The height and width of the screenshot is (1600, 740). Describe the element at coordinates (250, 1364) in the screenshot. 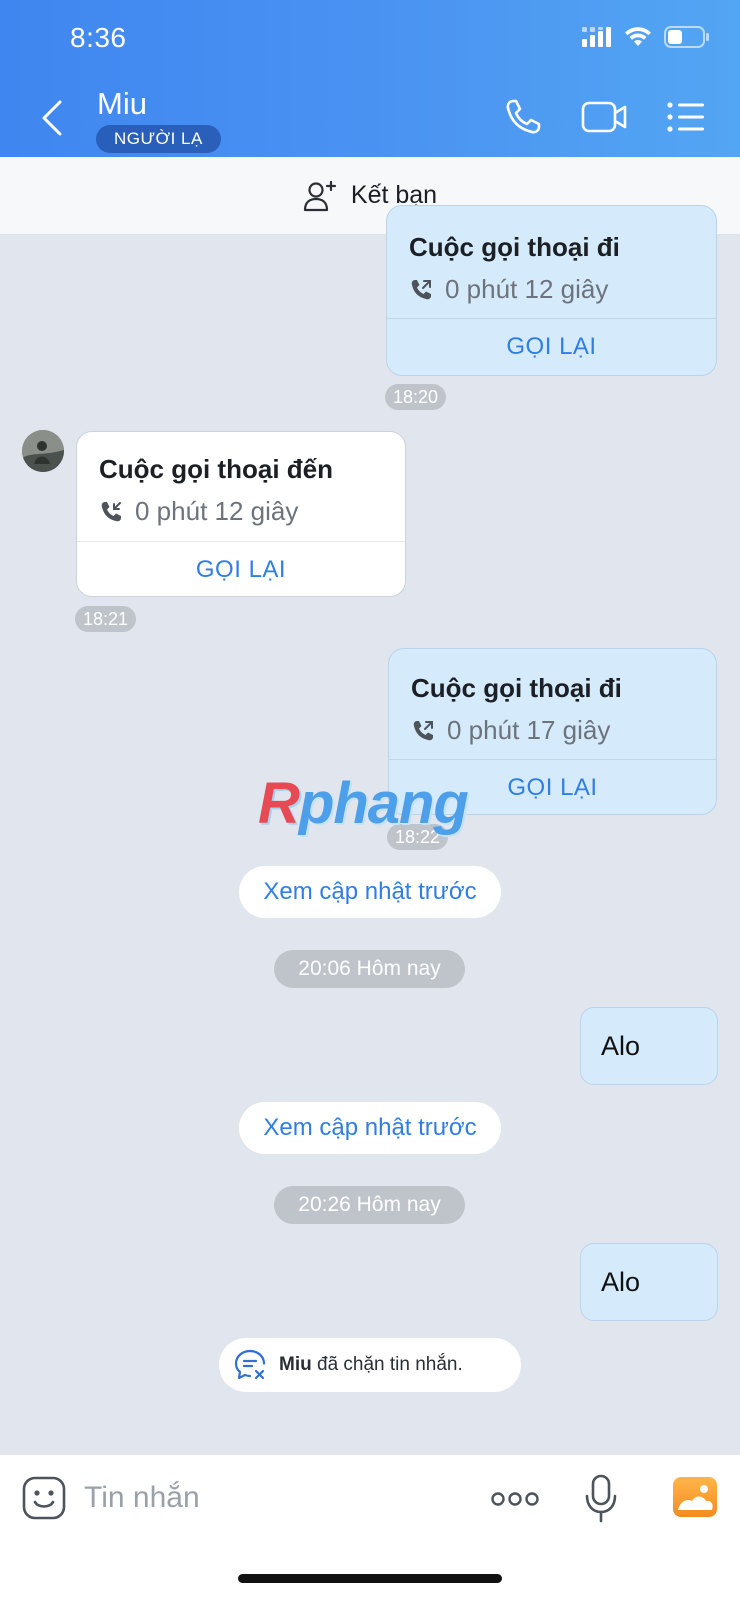

I see `blocked-message-icon` at that location.